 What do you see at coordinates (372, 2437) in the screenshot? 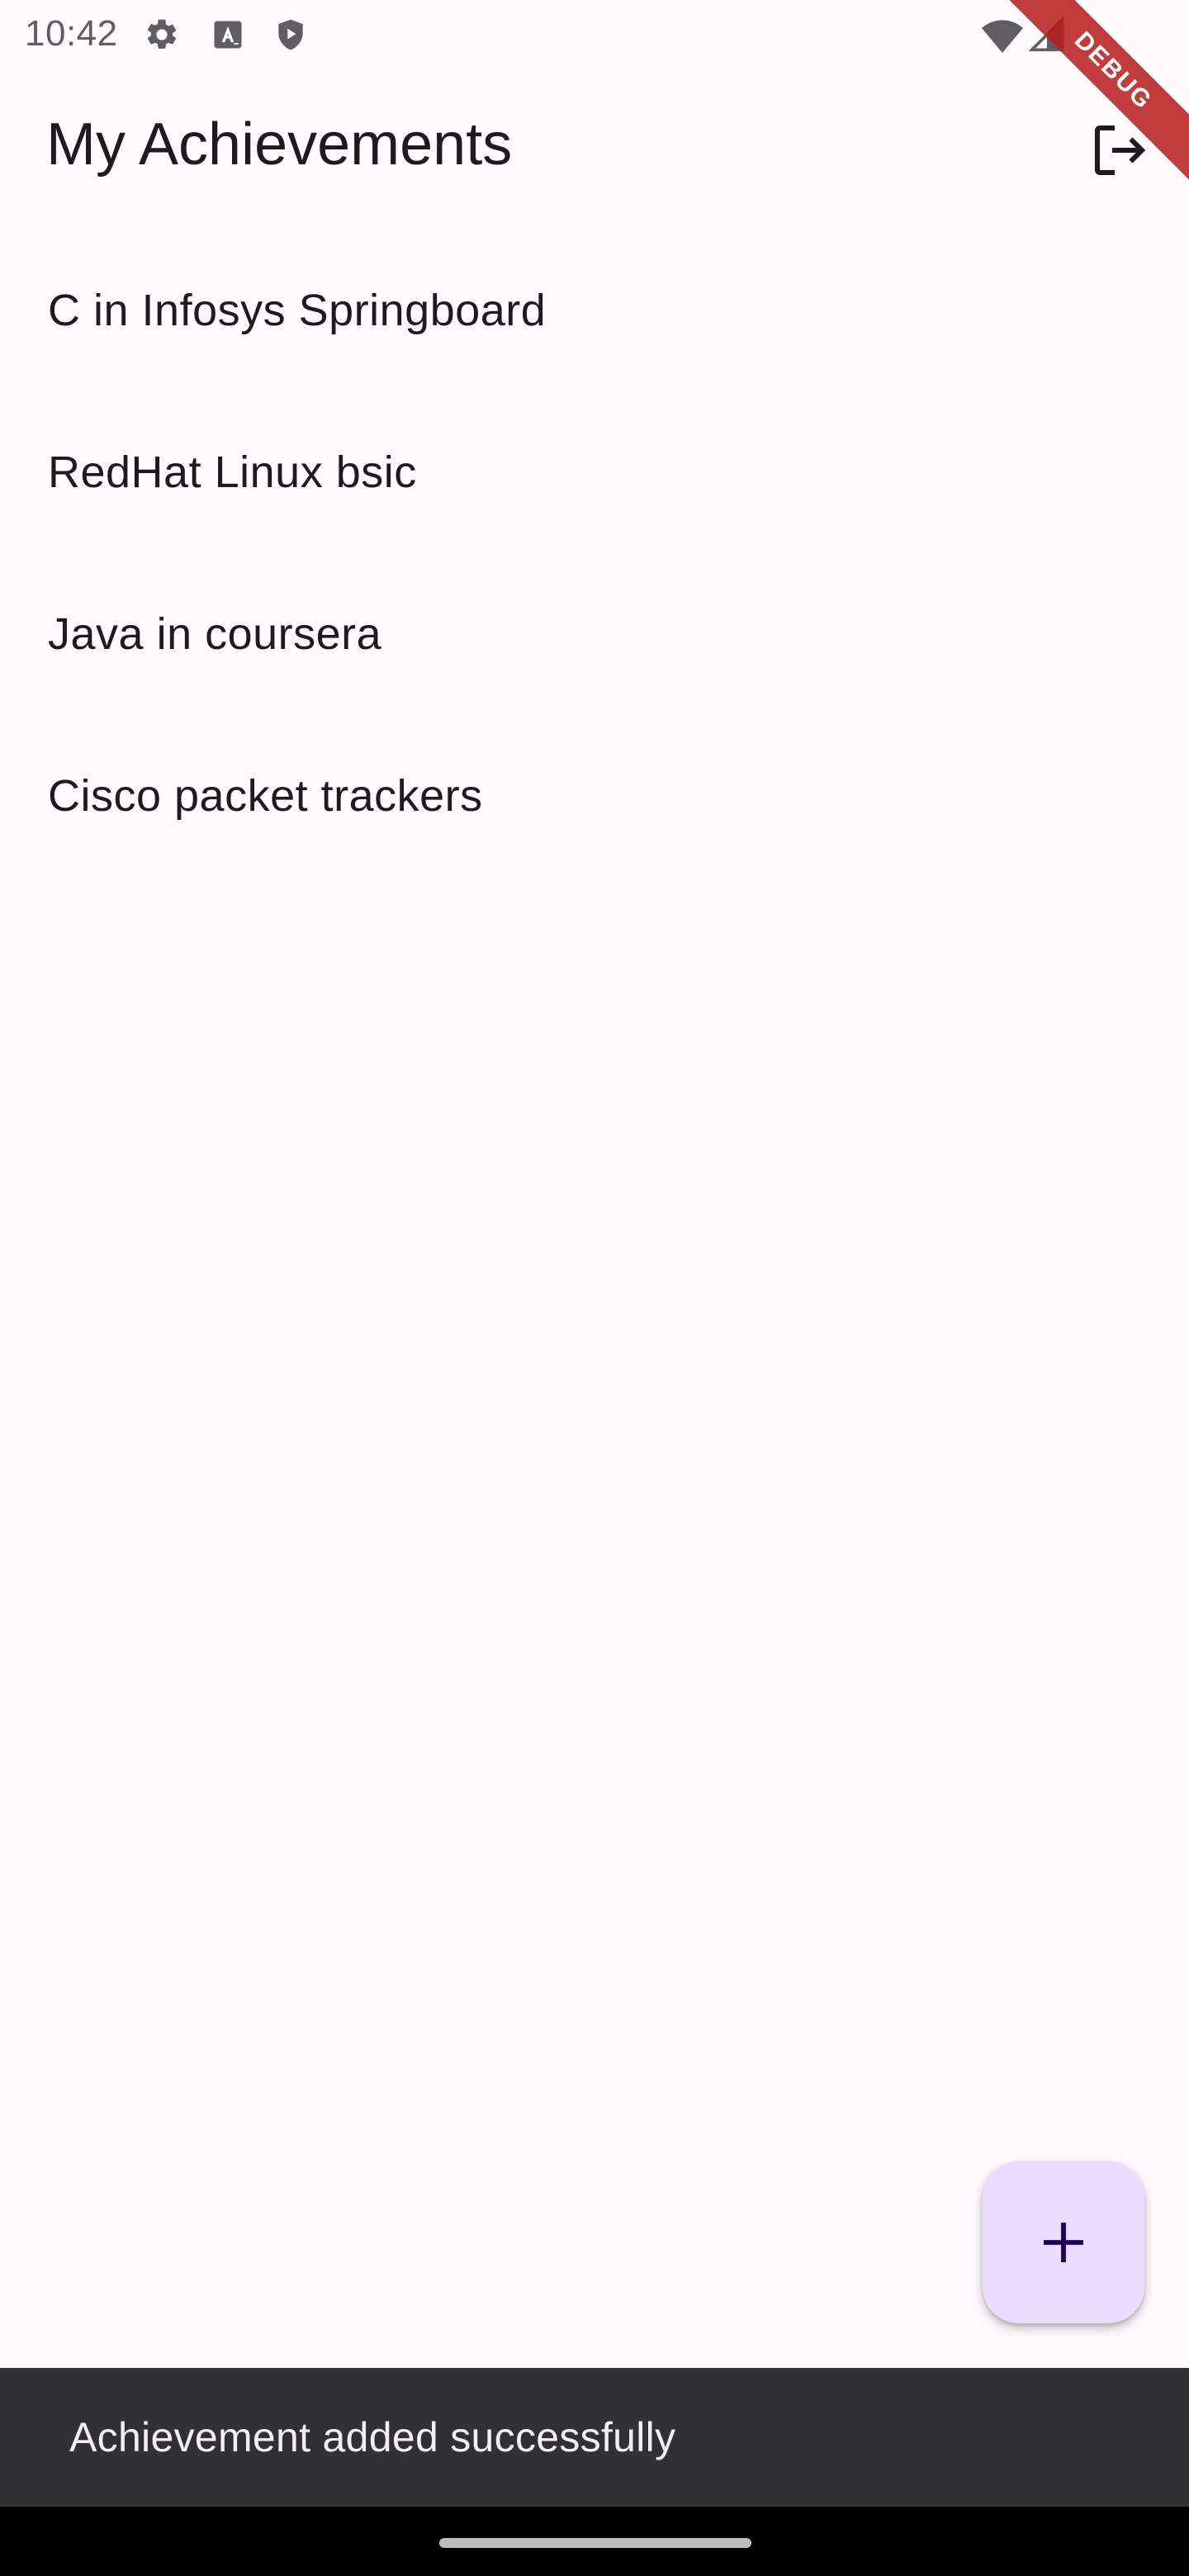
I see `snackbar-message: Achievement added successfully` at bounding box center [372, 2437].